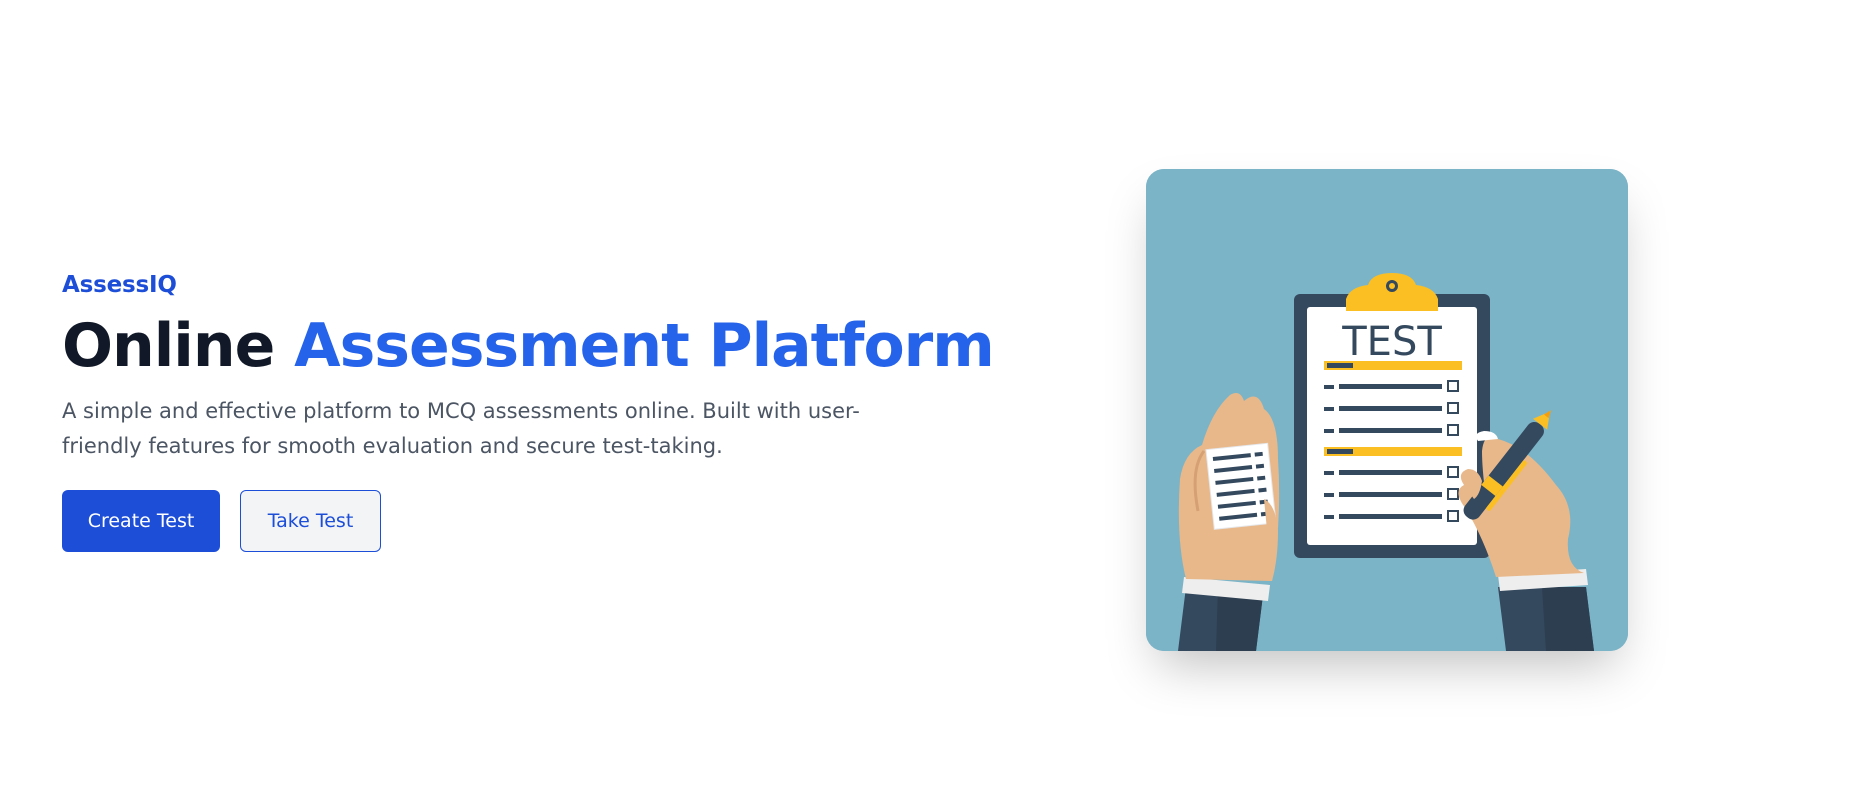 Image resolution: width=1869 pixels, height=811 pixels. I want to click on brand-name: AssessIQ, so click(119, 285).